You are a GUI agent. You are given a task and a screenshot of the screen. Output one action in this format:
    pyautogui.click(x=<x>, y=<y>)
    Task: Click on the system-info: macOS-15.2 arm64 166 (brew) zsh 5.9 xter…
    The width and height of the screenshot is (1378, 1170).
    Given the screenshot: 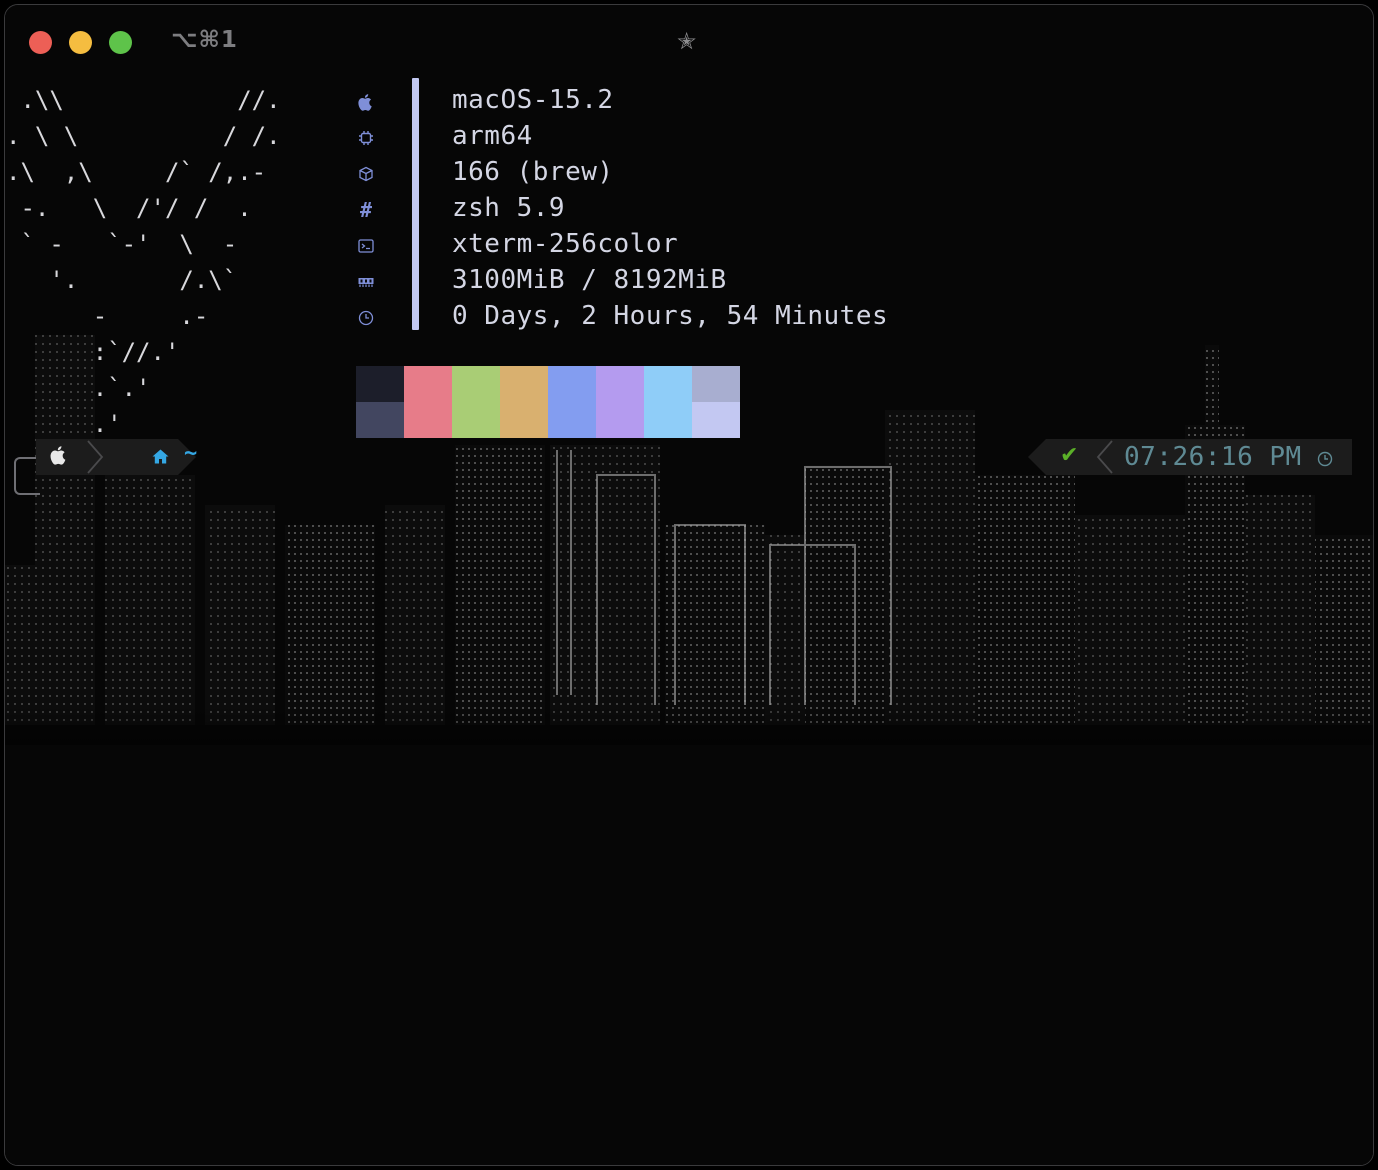 What is the action you would take?
    pyautogui.click(x=670, y=208)
    